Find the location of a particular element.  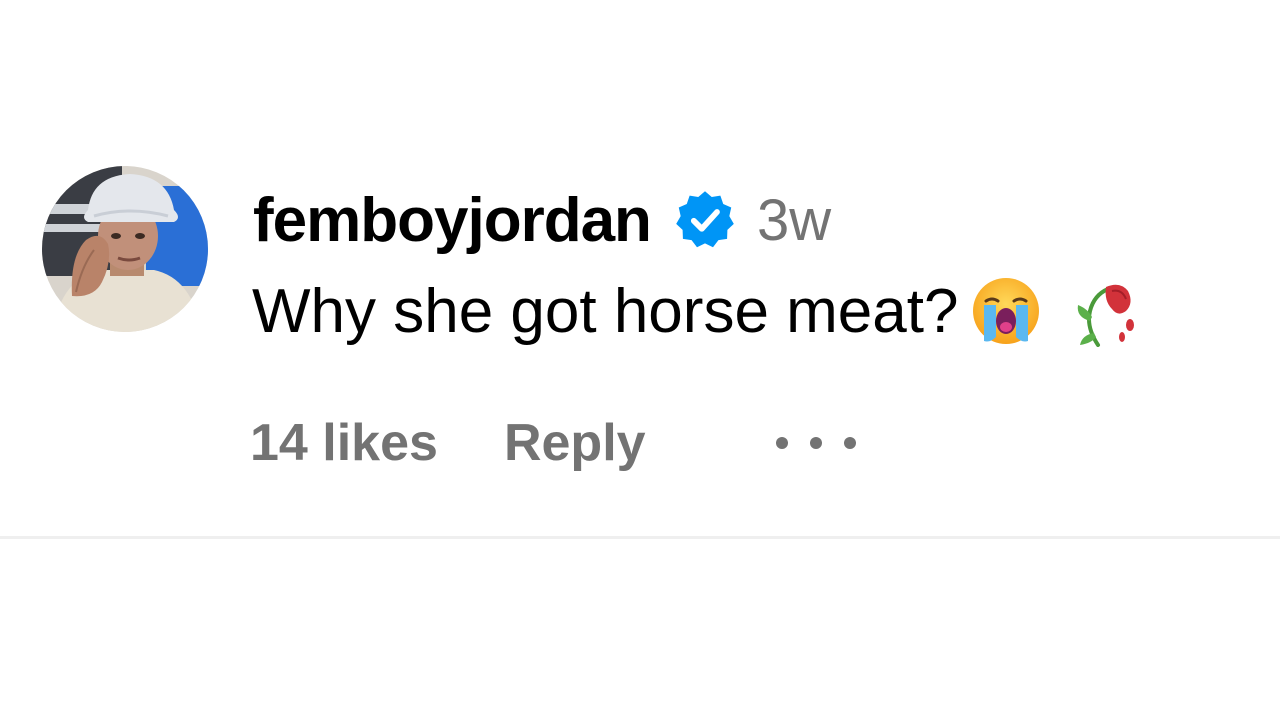

likes-count: 14 likes is located at coordinates (344, 443).